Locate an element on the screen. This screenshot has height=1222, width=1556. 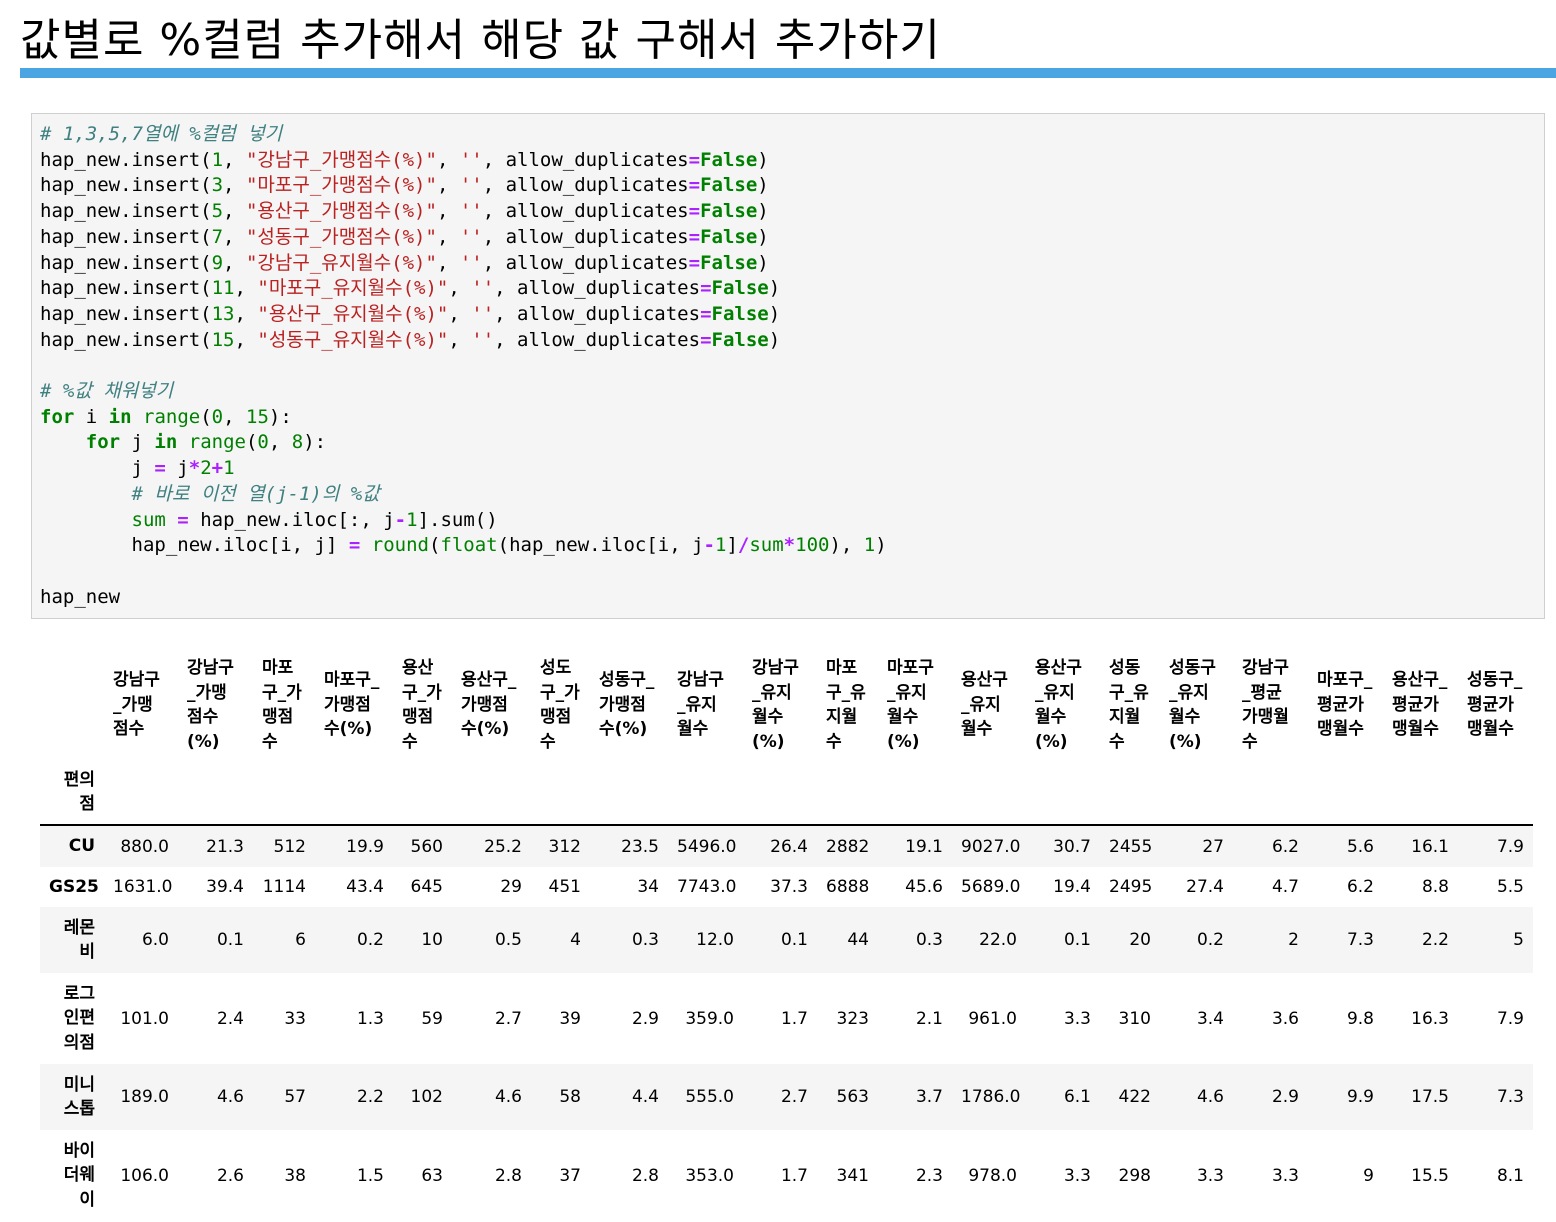
code-line: # 바로 이전 열(j-1)의 %값 is located at coordinates (210, 494).